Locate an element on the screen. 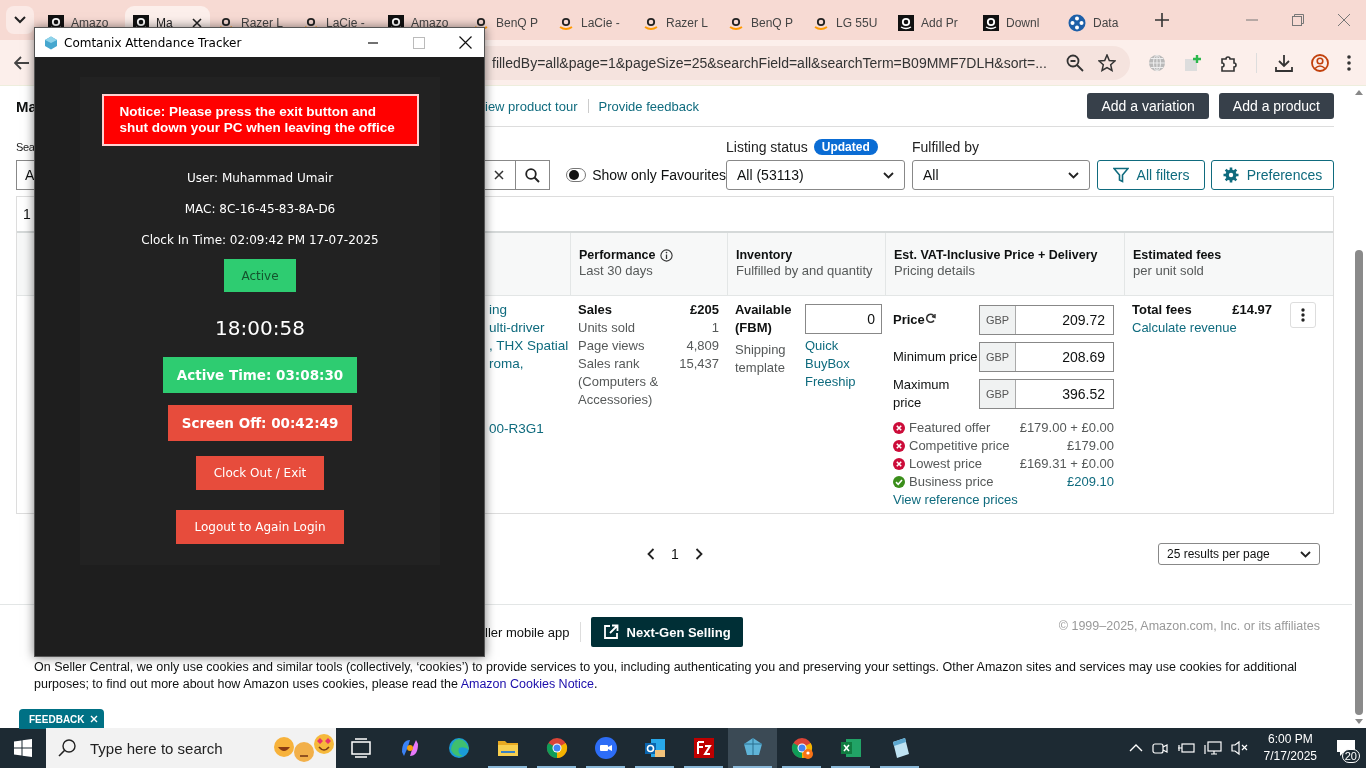 Image resolution: width=1366 pixels, height=768 pixels. add-product-button: Add a product is located at coordinates (1276, 106).